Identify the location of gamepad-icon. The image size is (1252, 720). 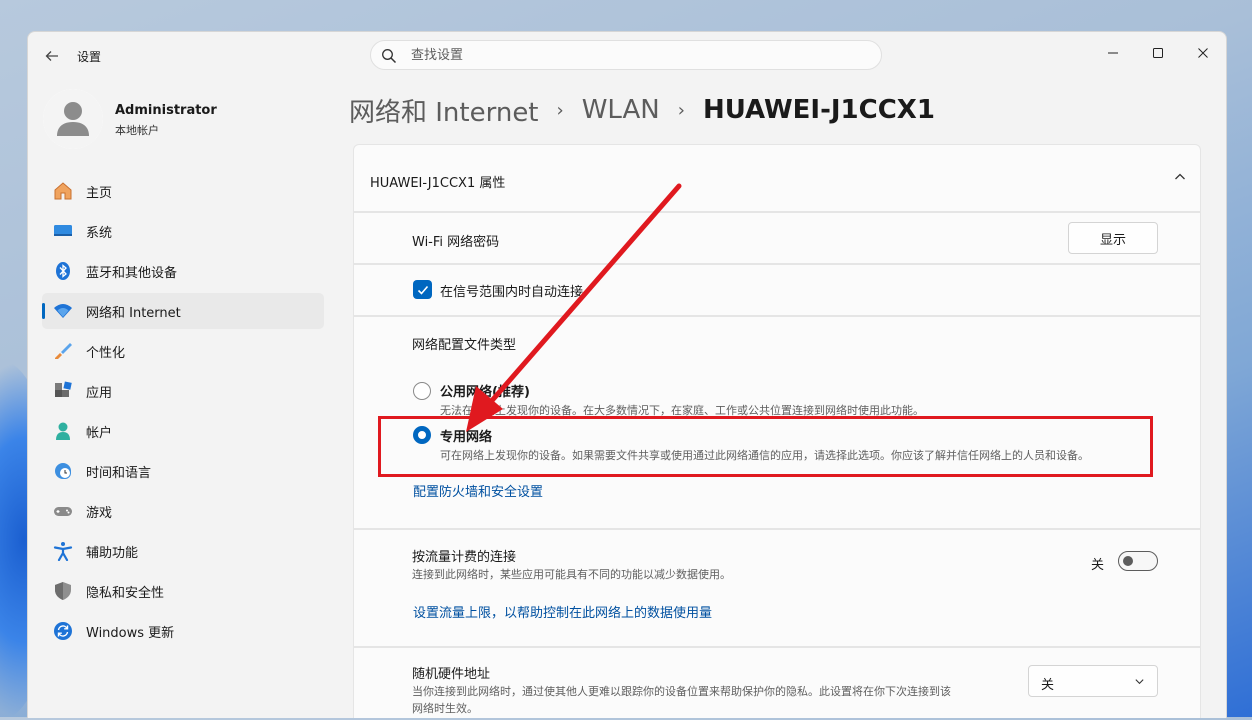
(63, 511).